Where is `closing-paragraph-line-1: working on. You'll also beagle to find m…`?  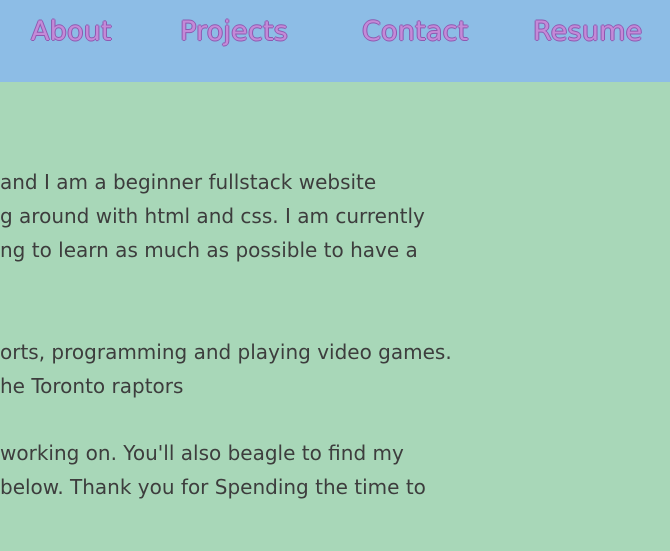 closing-paragraph-line-1: working on. You'll also beagle to find m… is located at coordinates (202, 453).